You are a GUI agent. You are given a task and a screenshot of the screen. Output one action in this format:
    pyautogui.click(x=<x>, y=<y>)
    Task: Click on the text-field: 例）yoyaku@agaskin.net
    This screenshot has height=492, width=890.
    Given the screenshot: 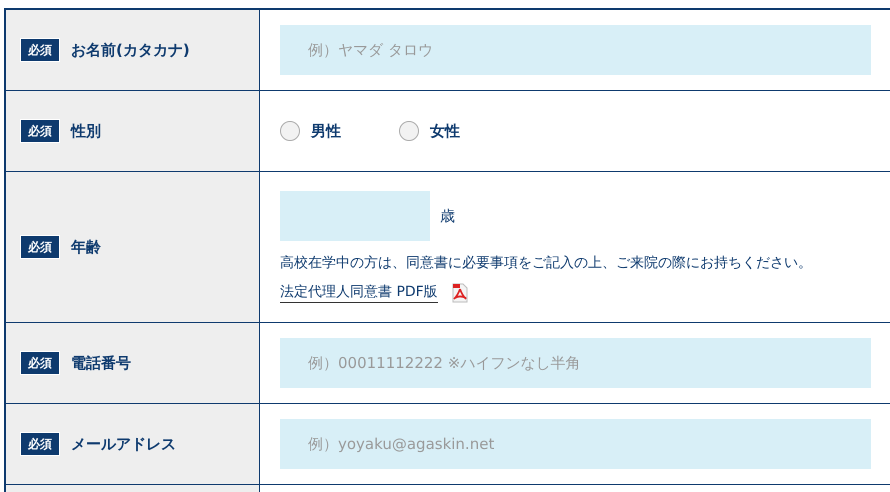 What is the action you would take?
    pyautogui.click(x=575, y=444)
    